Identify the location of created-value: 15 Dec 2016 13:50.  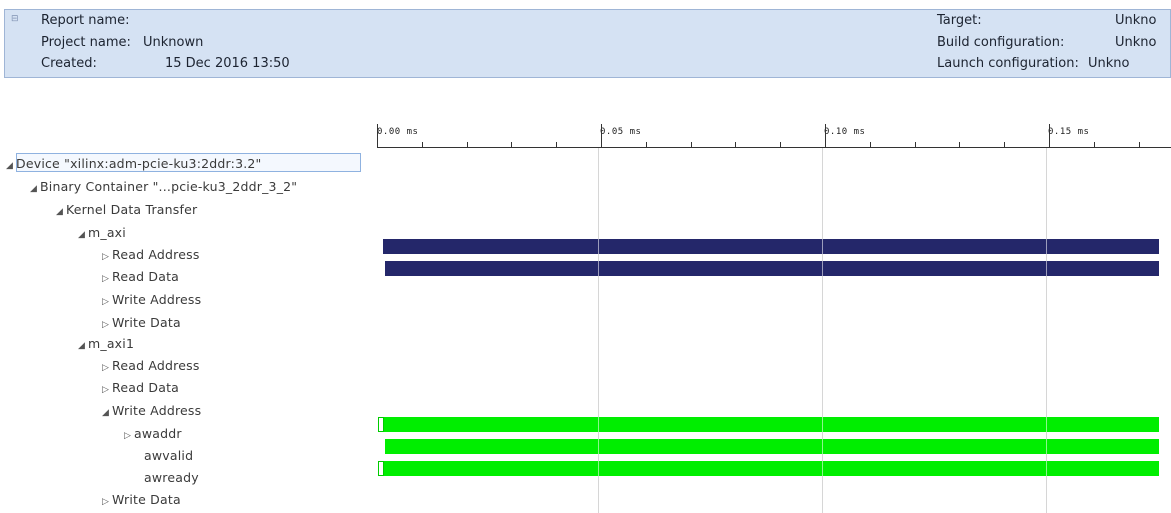
(227, 63).